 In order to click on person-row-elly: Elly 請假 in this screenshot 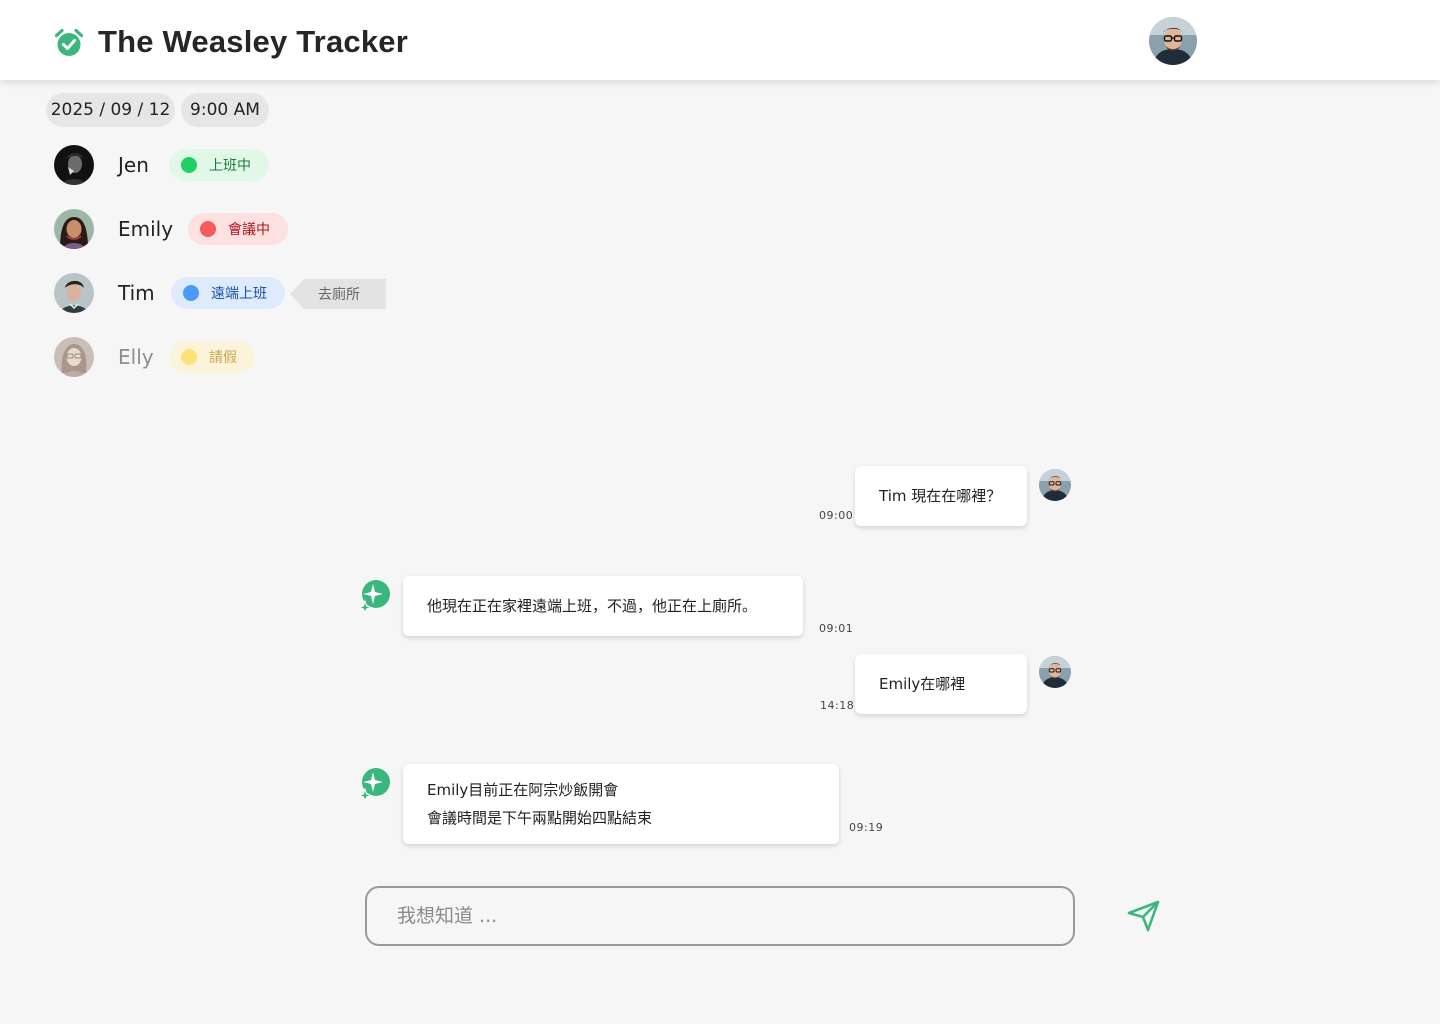, I will do `click(254, 357)`.